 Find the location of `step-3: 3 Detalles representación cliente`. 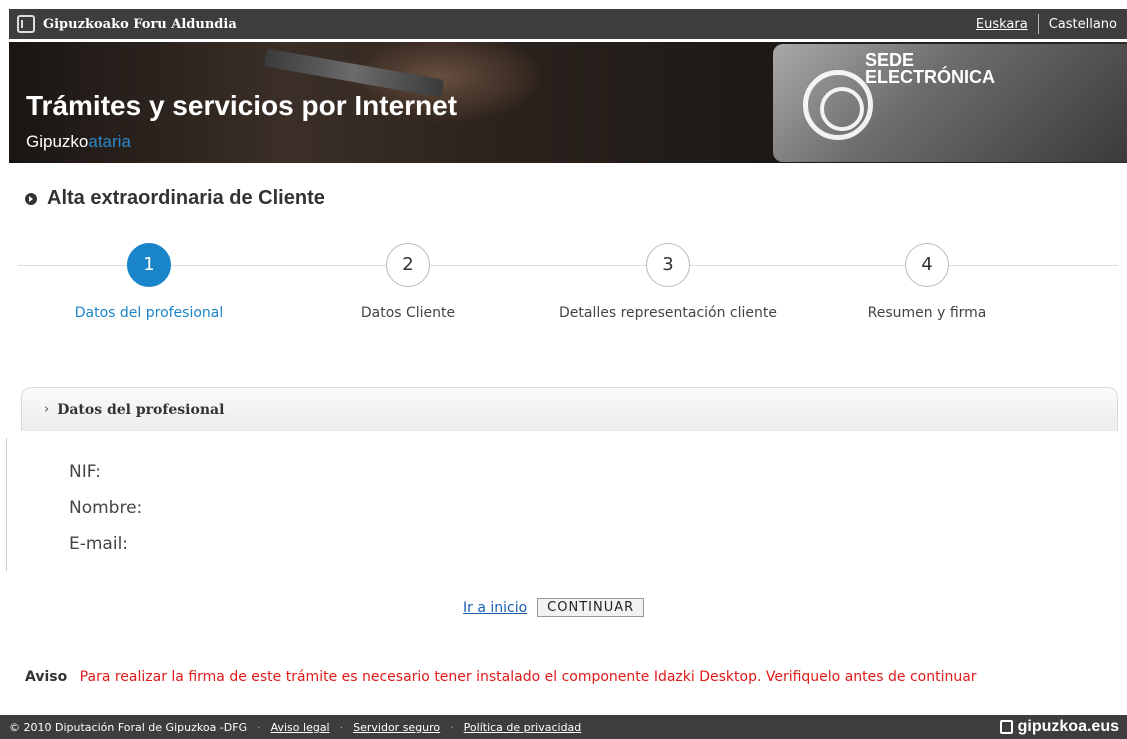

step-3: 3 Detalles representación cliente is located at coordinates (668, 281).